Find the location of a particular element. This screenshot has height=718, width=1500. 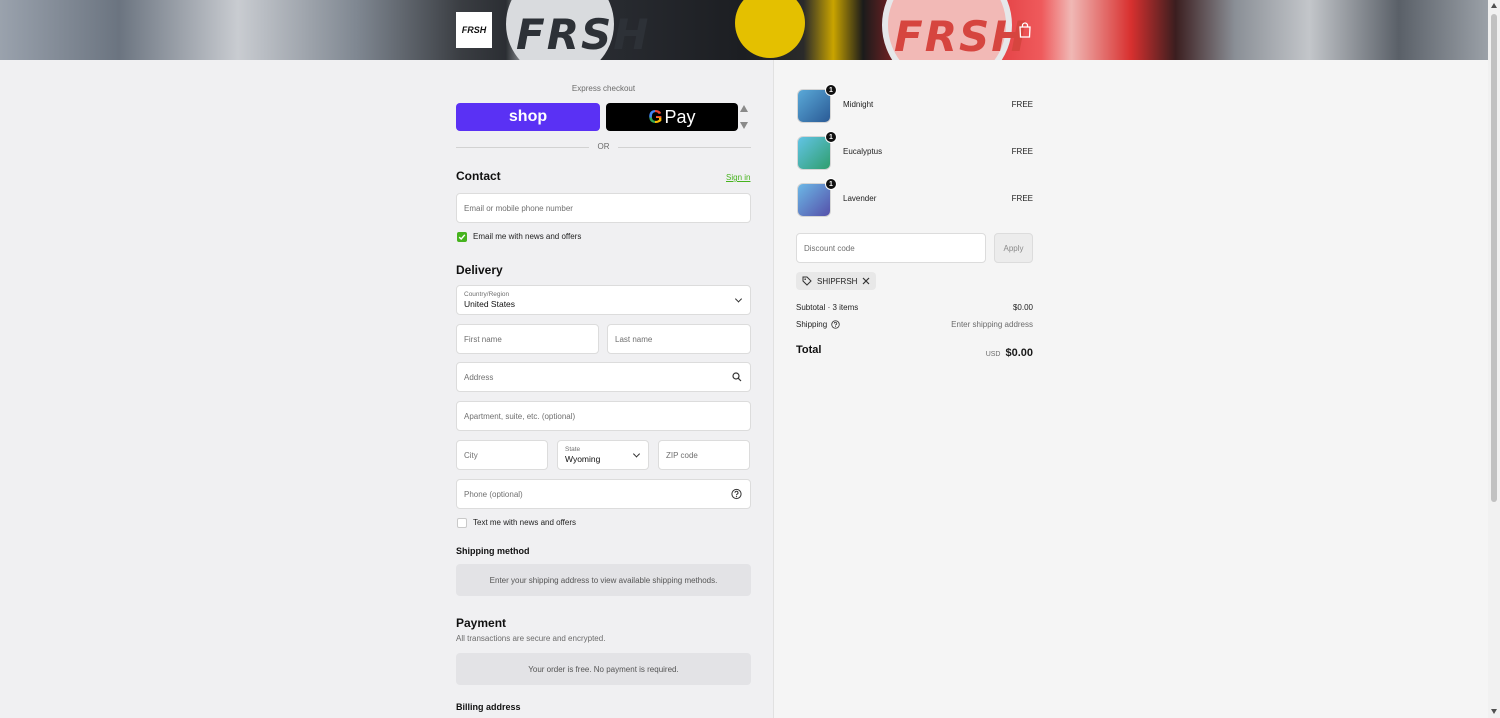

phone-field: Phone (optional) is located at coordinates (603, 494).